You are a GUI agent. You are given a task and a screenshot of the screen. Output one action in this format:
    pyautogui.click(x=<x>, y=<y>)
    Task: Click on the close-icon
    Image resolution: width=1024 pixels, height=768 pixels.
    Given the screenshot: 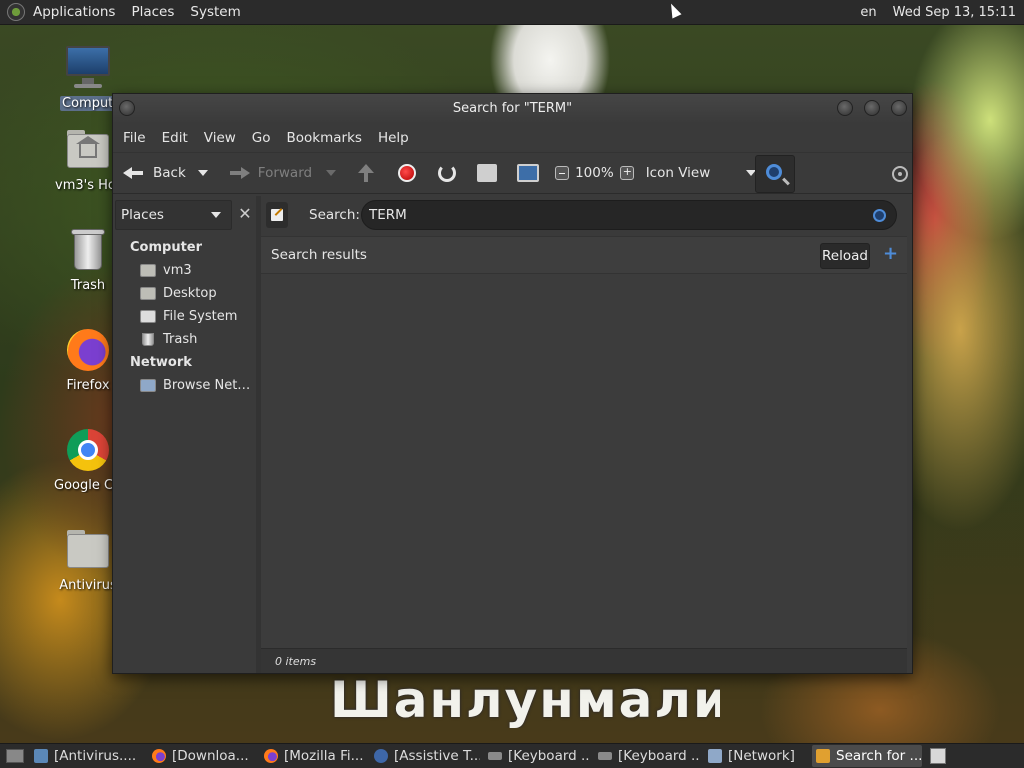 What is the action you would take?
    pyautogui.click(x=899, y=108)
    